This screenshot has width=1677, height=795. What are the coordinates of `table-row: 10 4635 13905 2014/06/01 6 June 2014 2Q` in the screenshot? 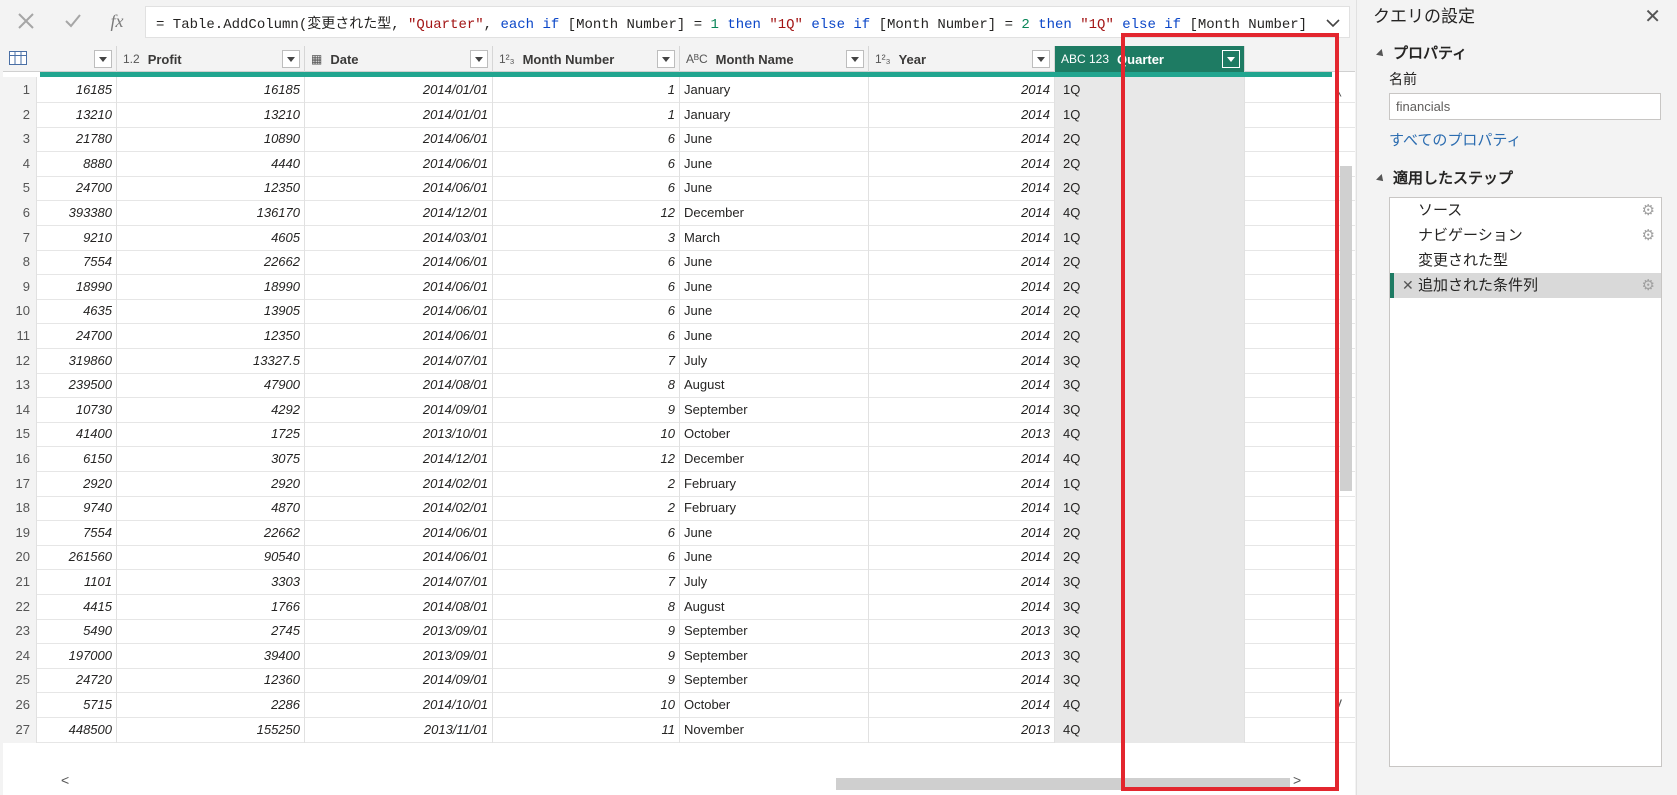 It's located at (679, 311).